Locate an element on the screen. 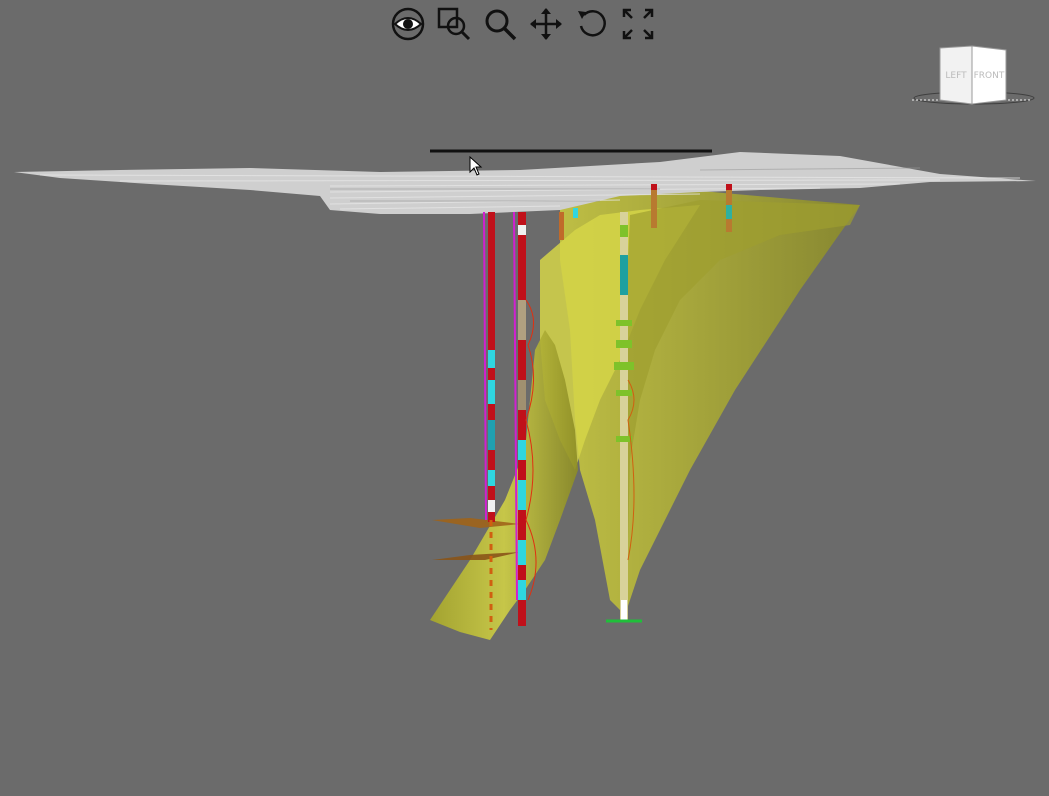  view-cube-left-face: LEFT is located at coordinates (956, 75).